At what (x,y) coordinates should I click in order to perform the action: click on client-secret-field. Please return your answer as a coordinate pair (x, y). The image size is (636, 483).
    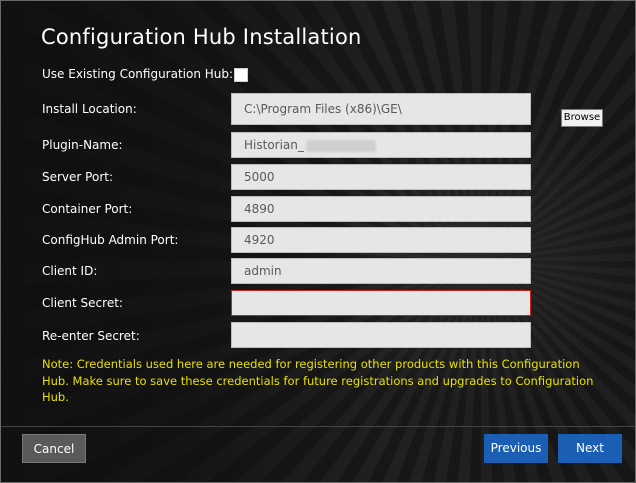
    Looking at the image, I should click on (381, 303).